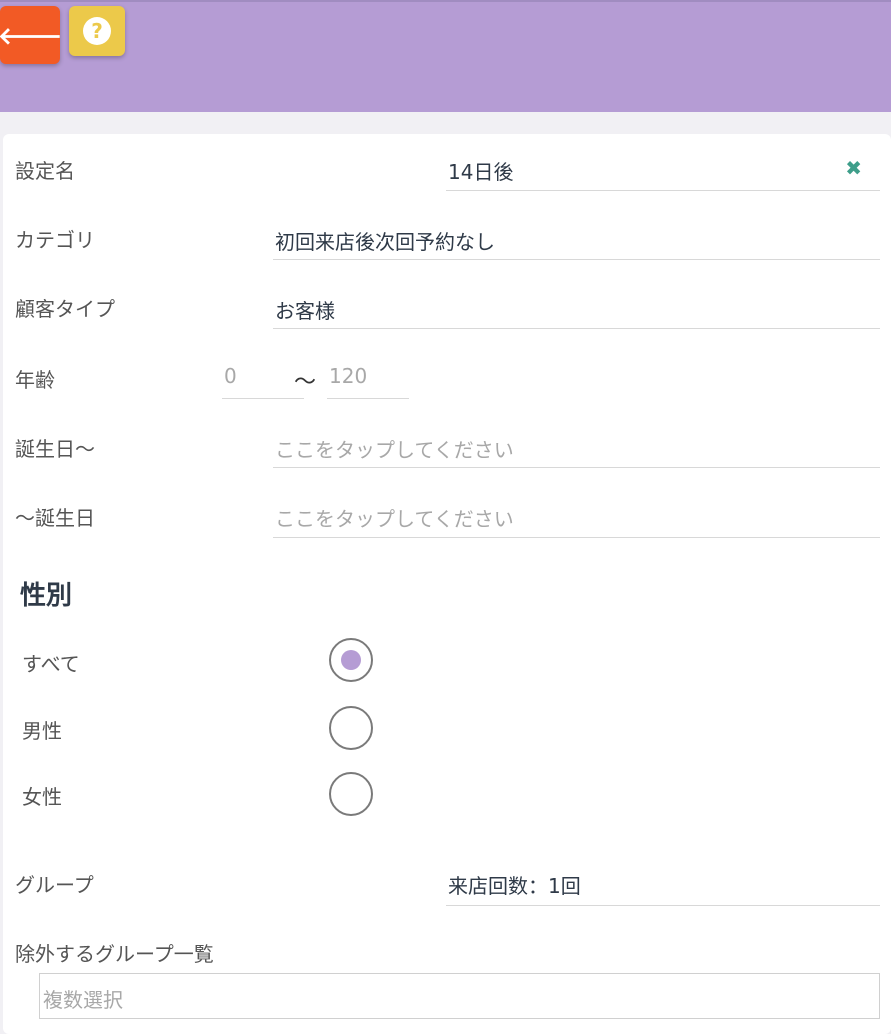  What do you see at coordinates (576, 517) in the screenshot?
I see `birthday-to-input: ここをタップしてください` at bounding box center [576, 517].